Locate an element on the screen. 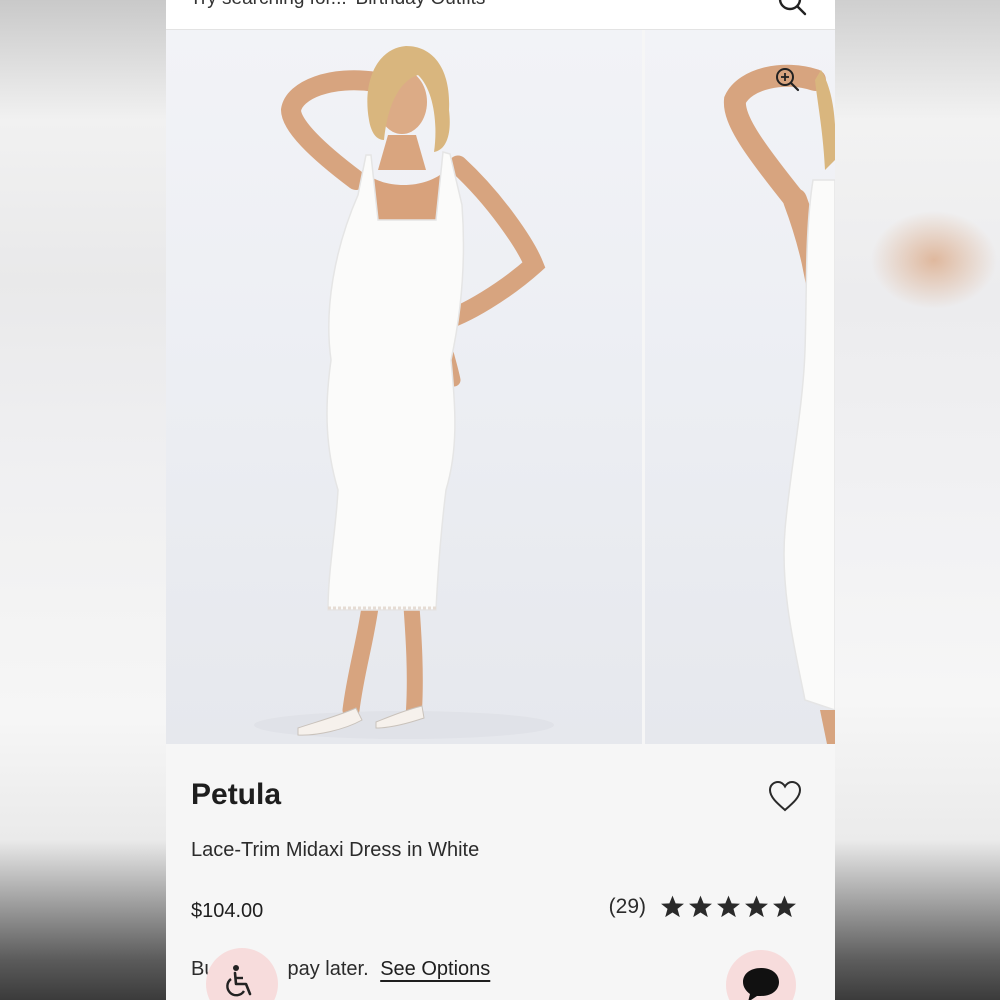 Image resolution: width=1000 pixels, height=1000 pixels. product-name: Petula is located at coordinates (236, 794).